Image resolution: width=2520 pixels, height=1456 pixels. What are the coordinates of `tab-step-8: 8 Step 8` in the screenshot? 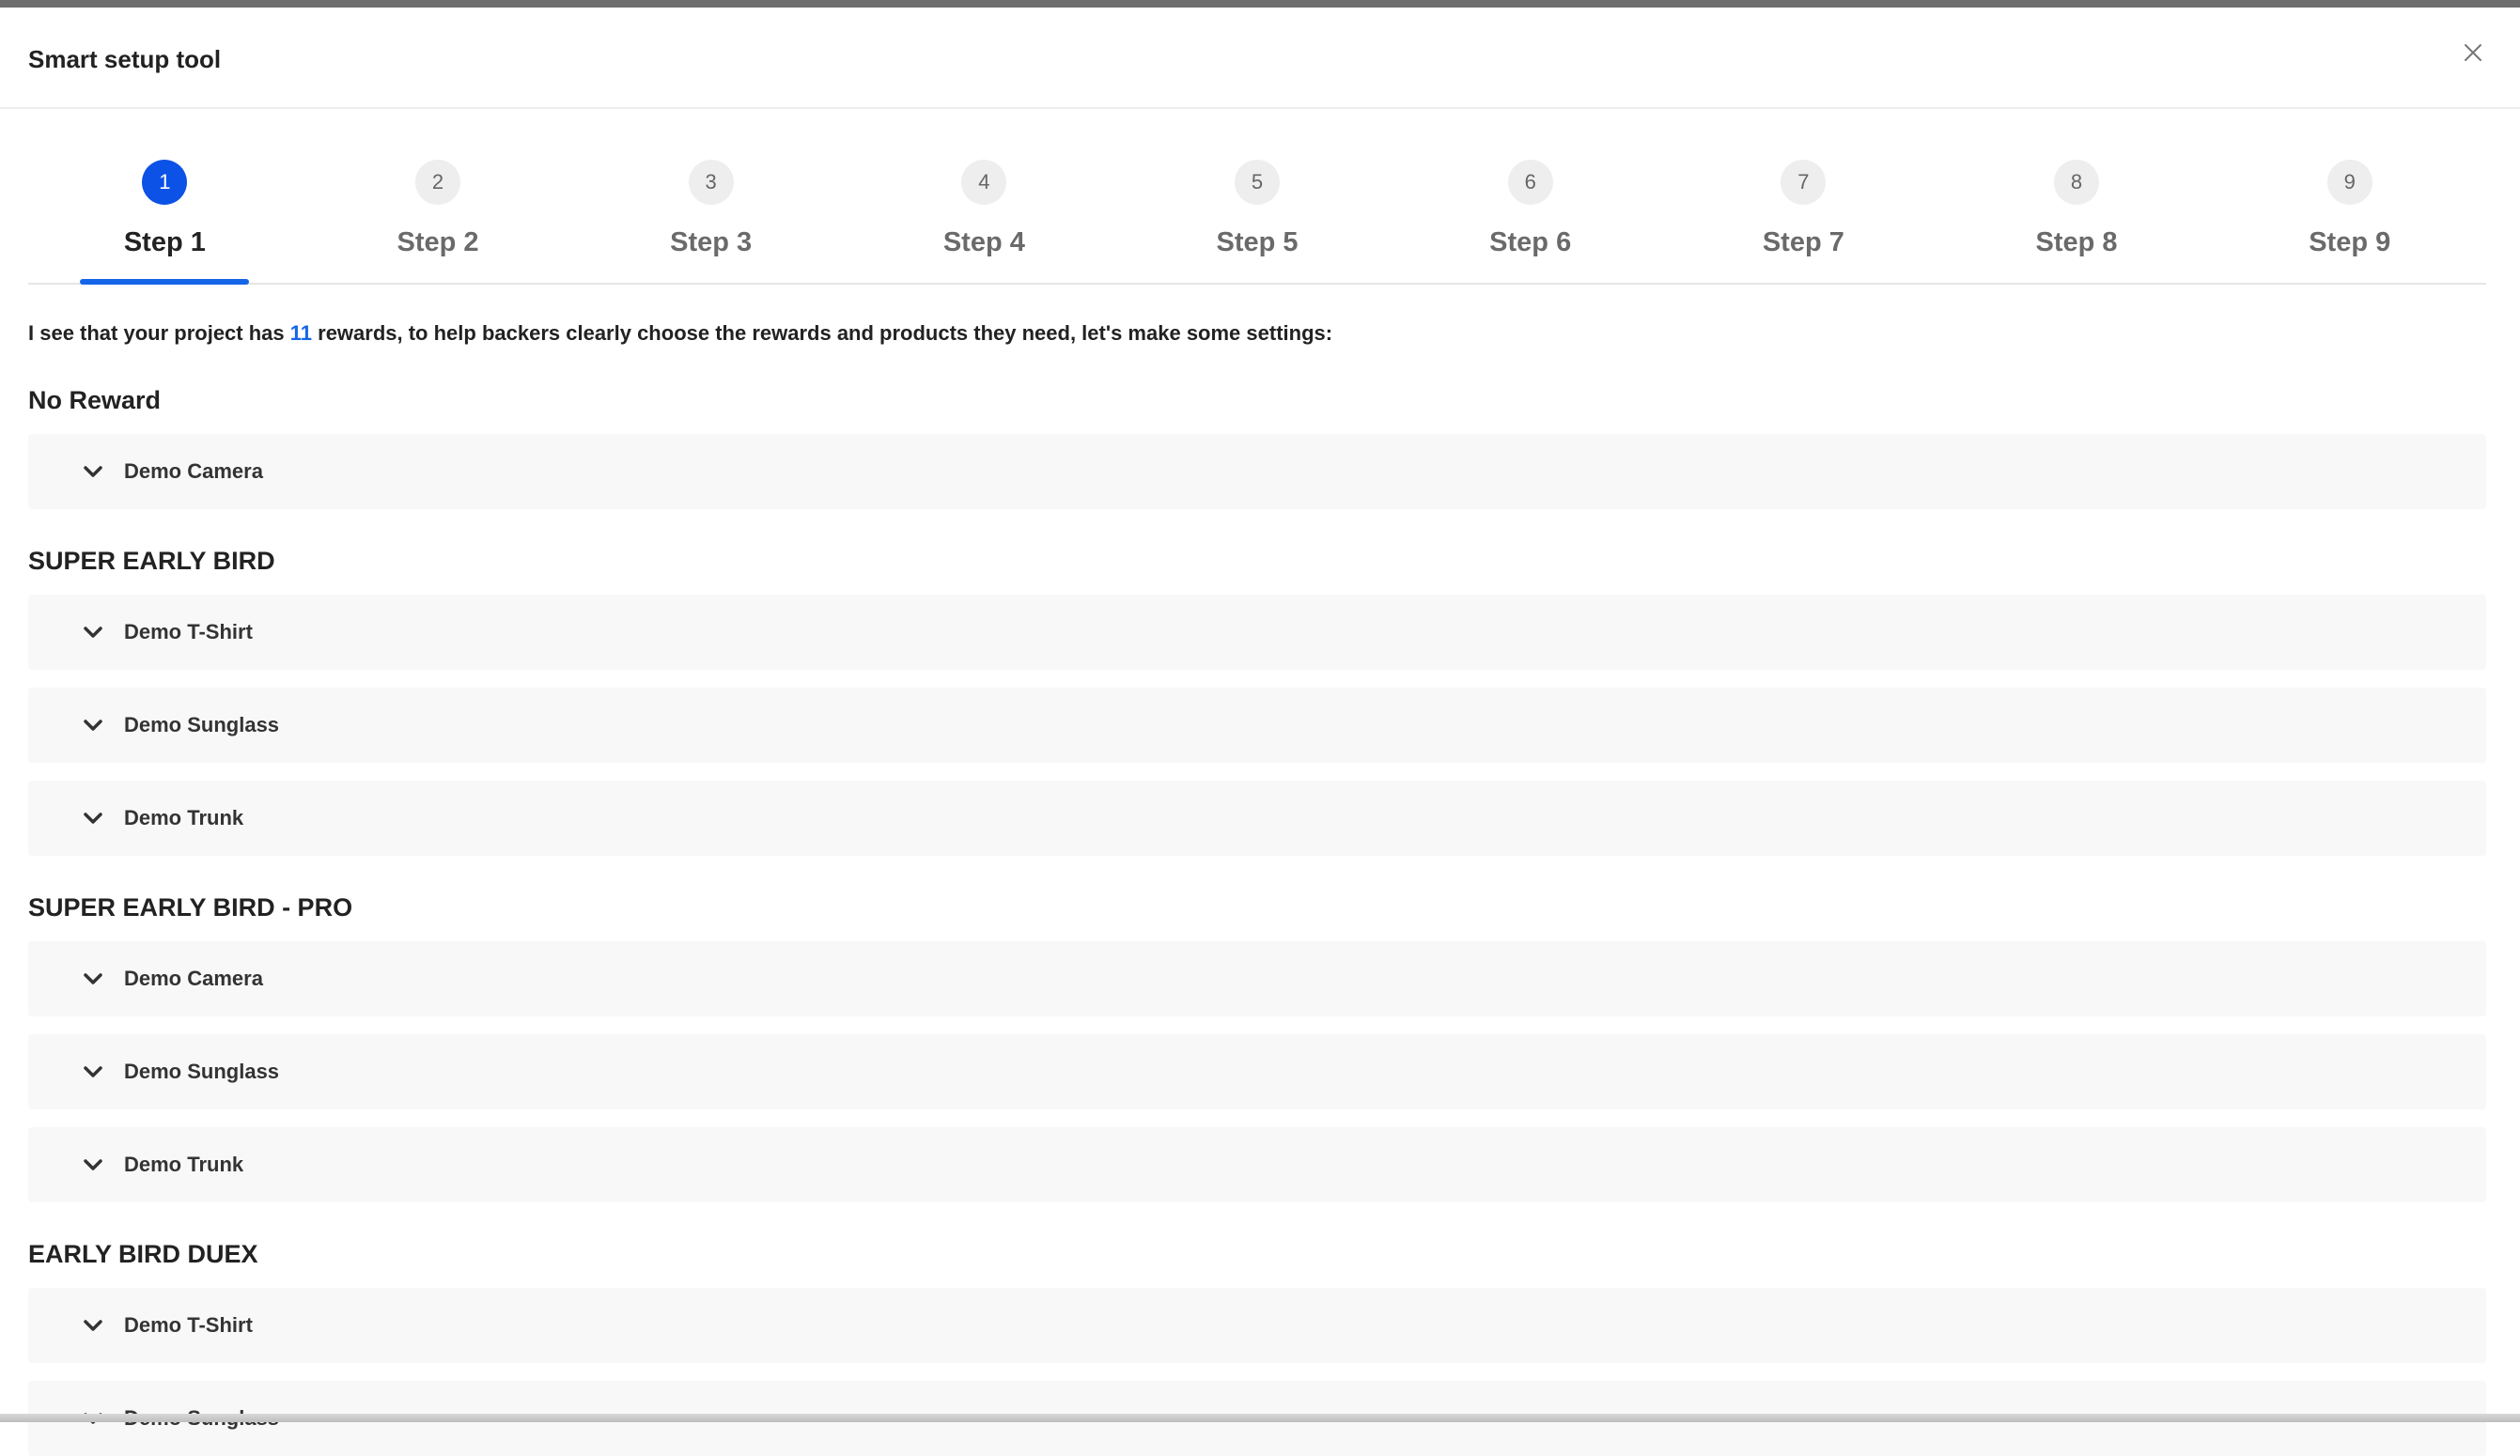 It's located at (2077, 219).